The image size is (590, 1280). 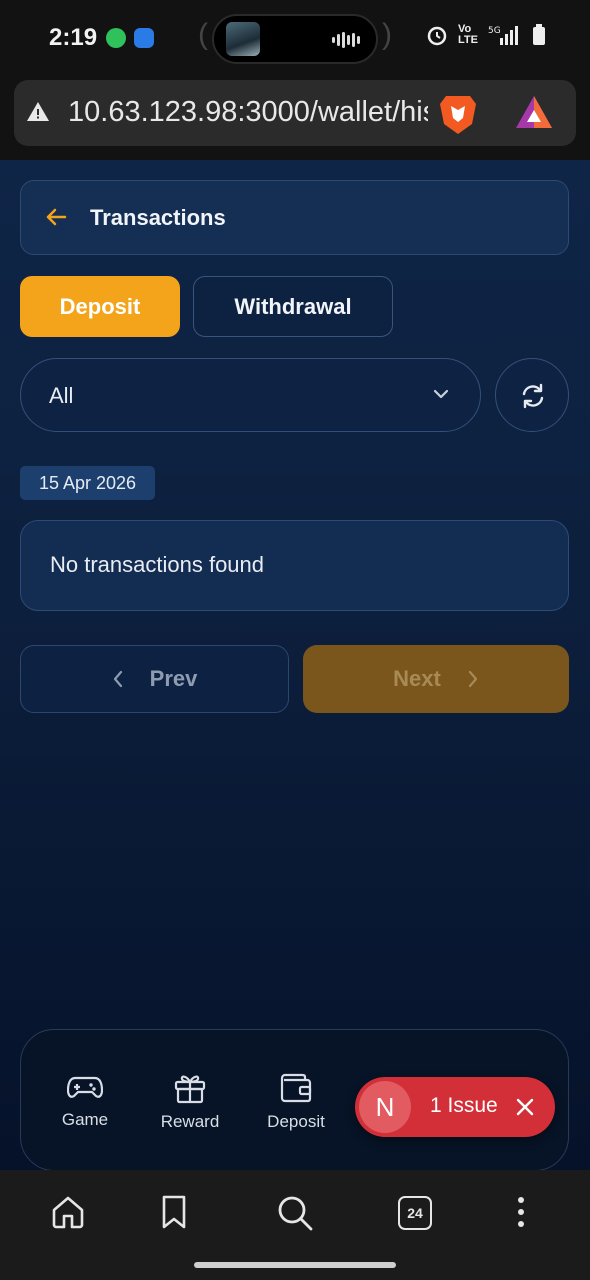 I want to click on chevron-left-icon, so click(x=117, y=679).